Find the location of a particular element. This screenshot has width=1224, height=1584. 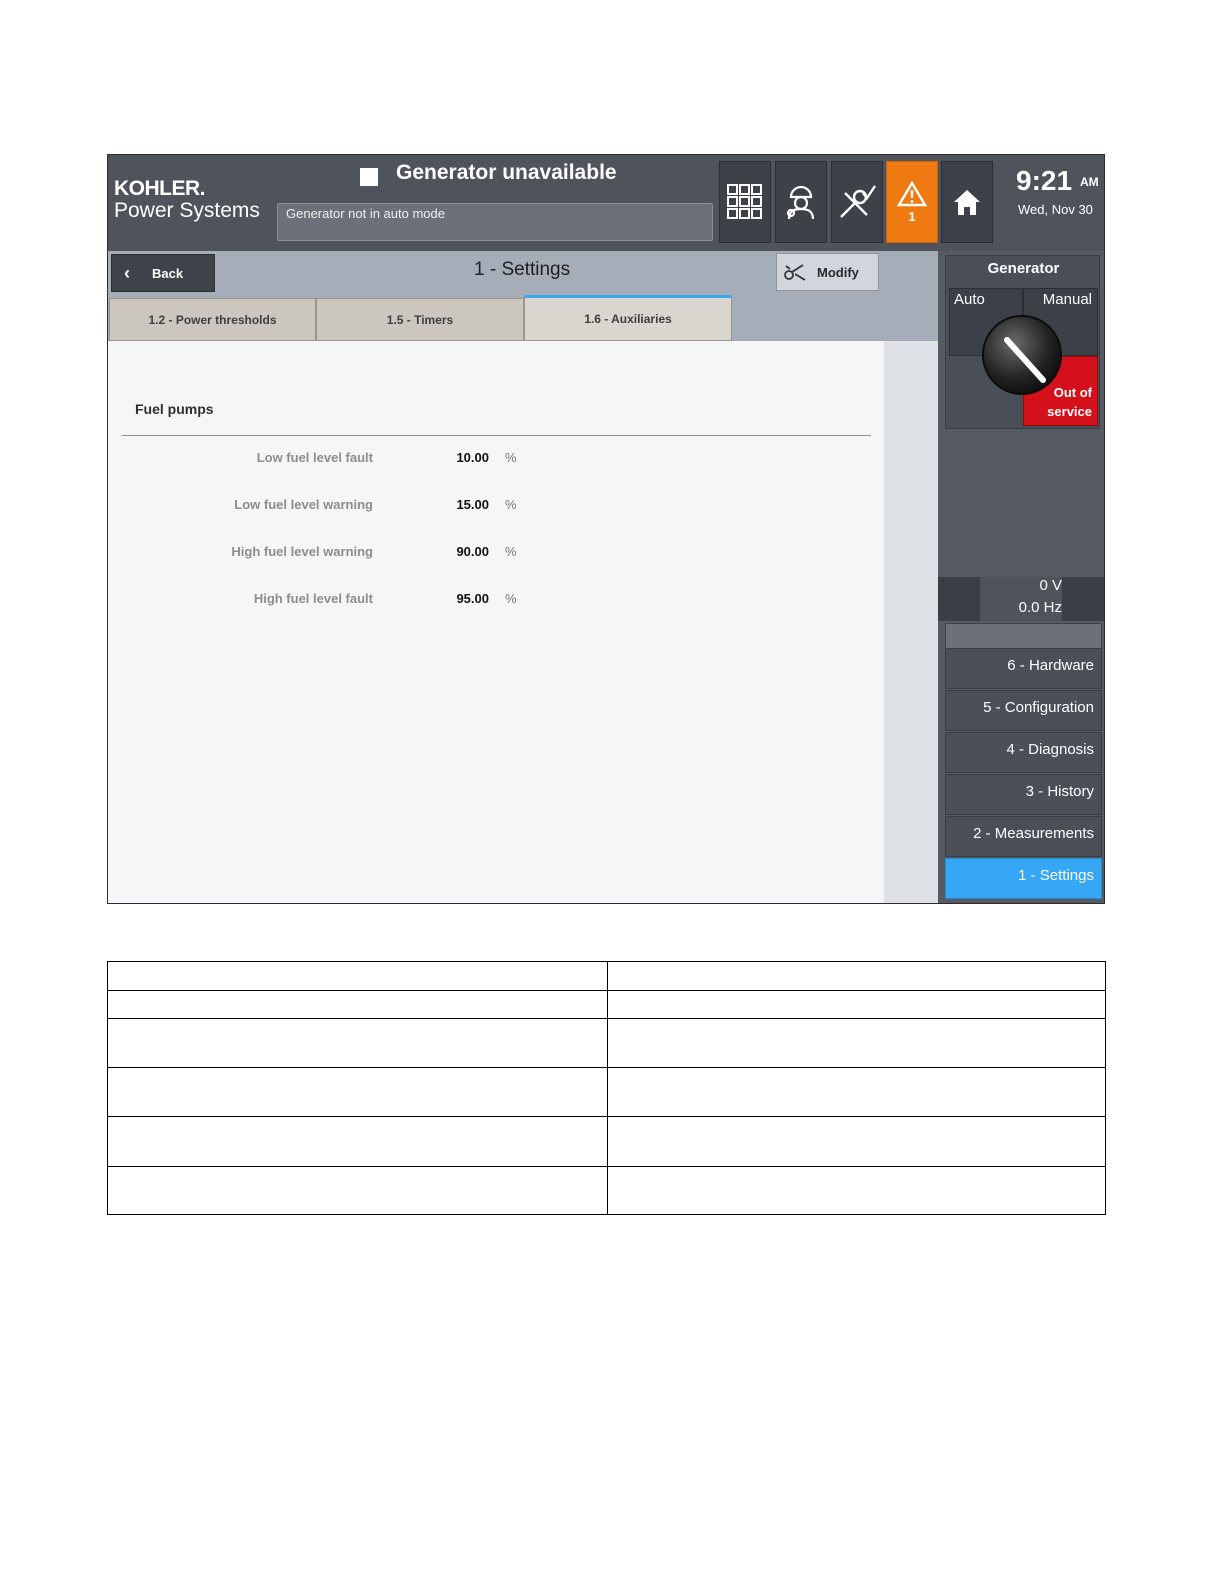

menu-header is located at coordinates (1023, 636).